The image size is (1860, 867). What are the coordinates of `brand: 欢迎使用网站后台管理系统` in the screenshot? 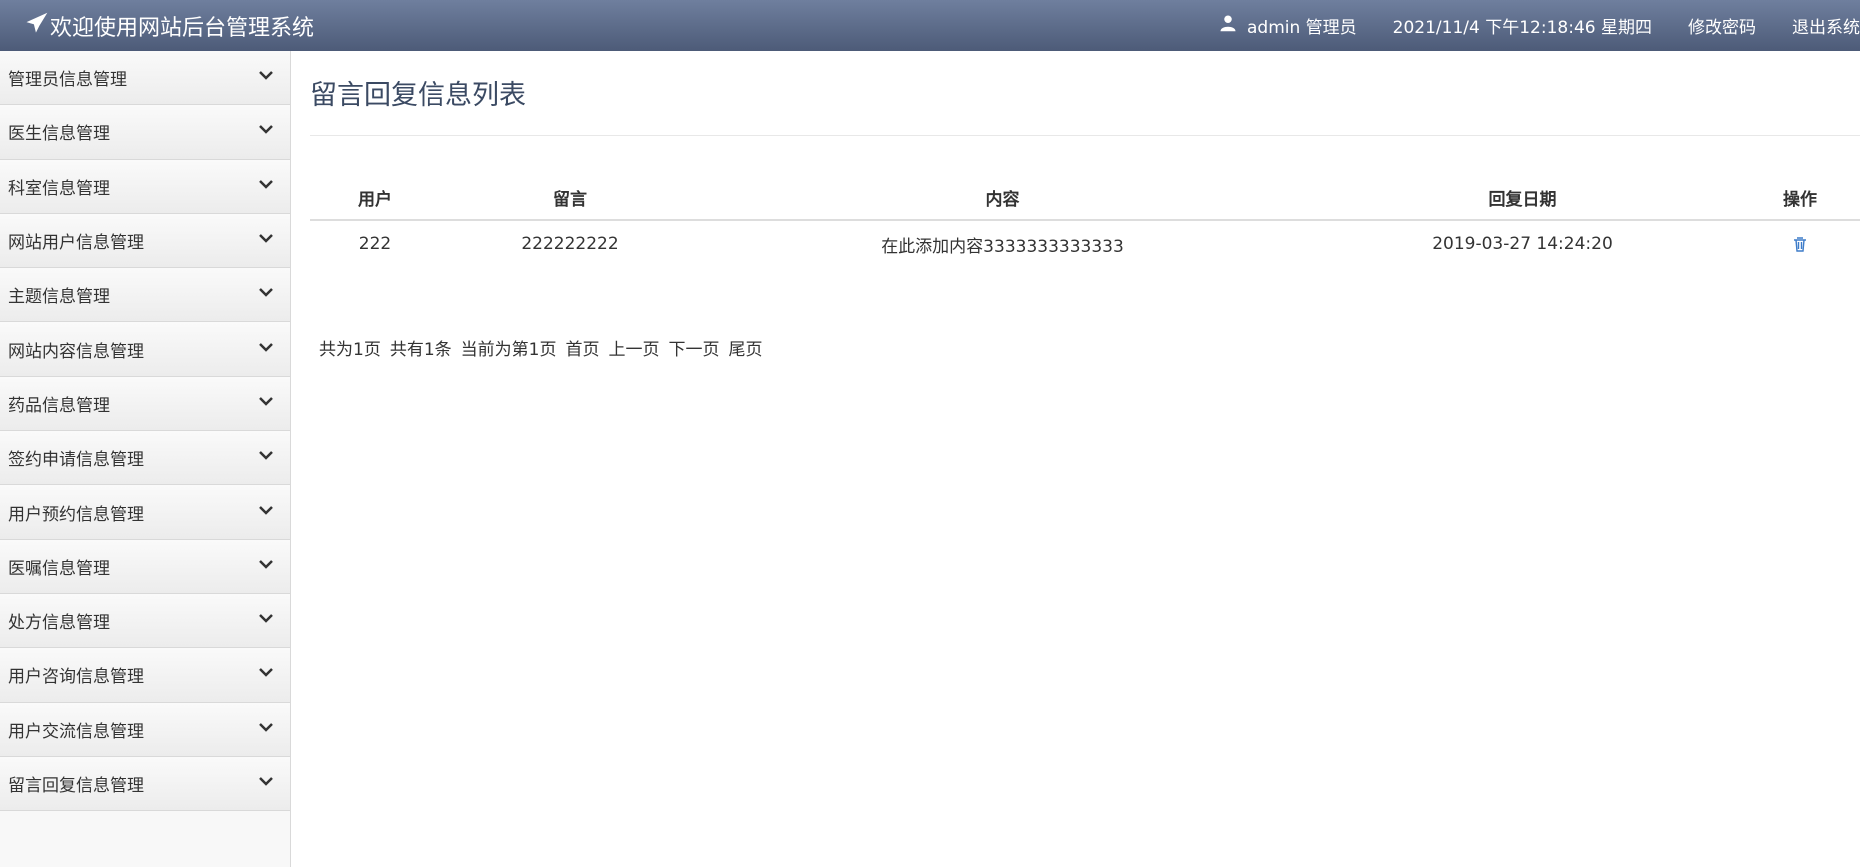 It's located at (157, 26).